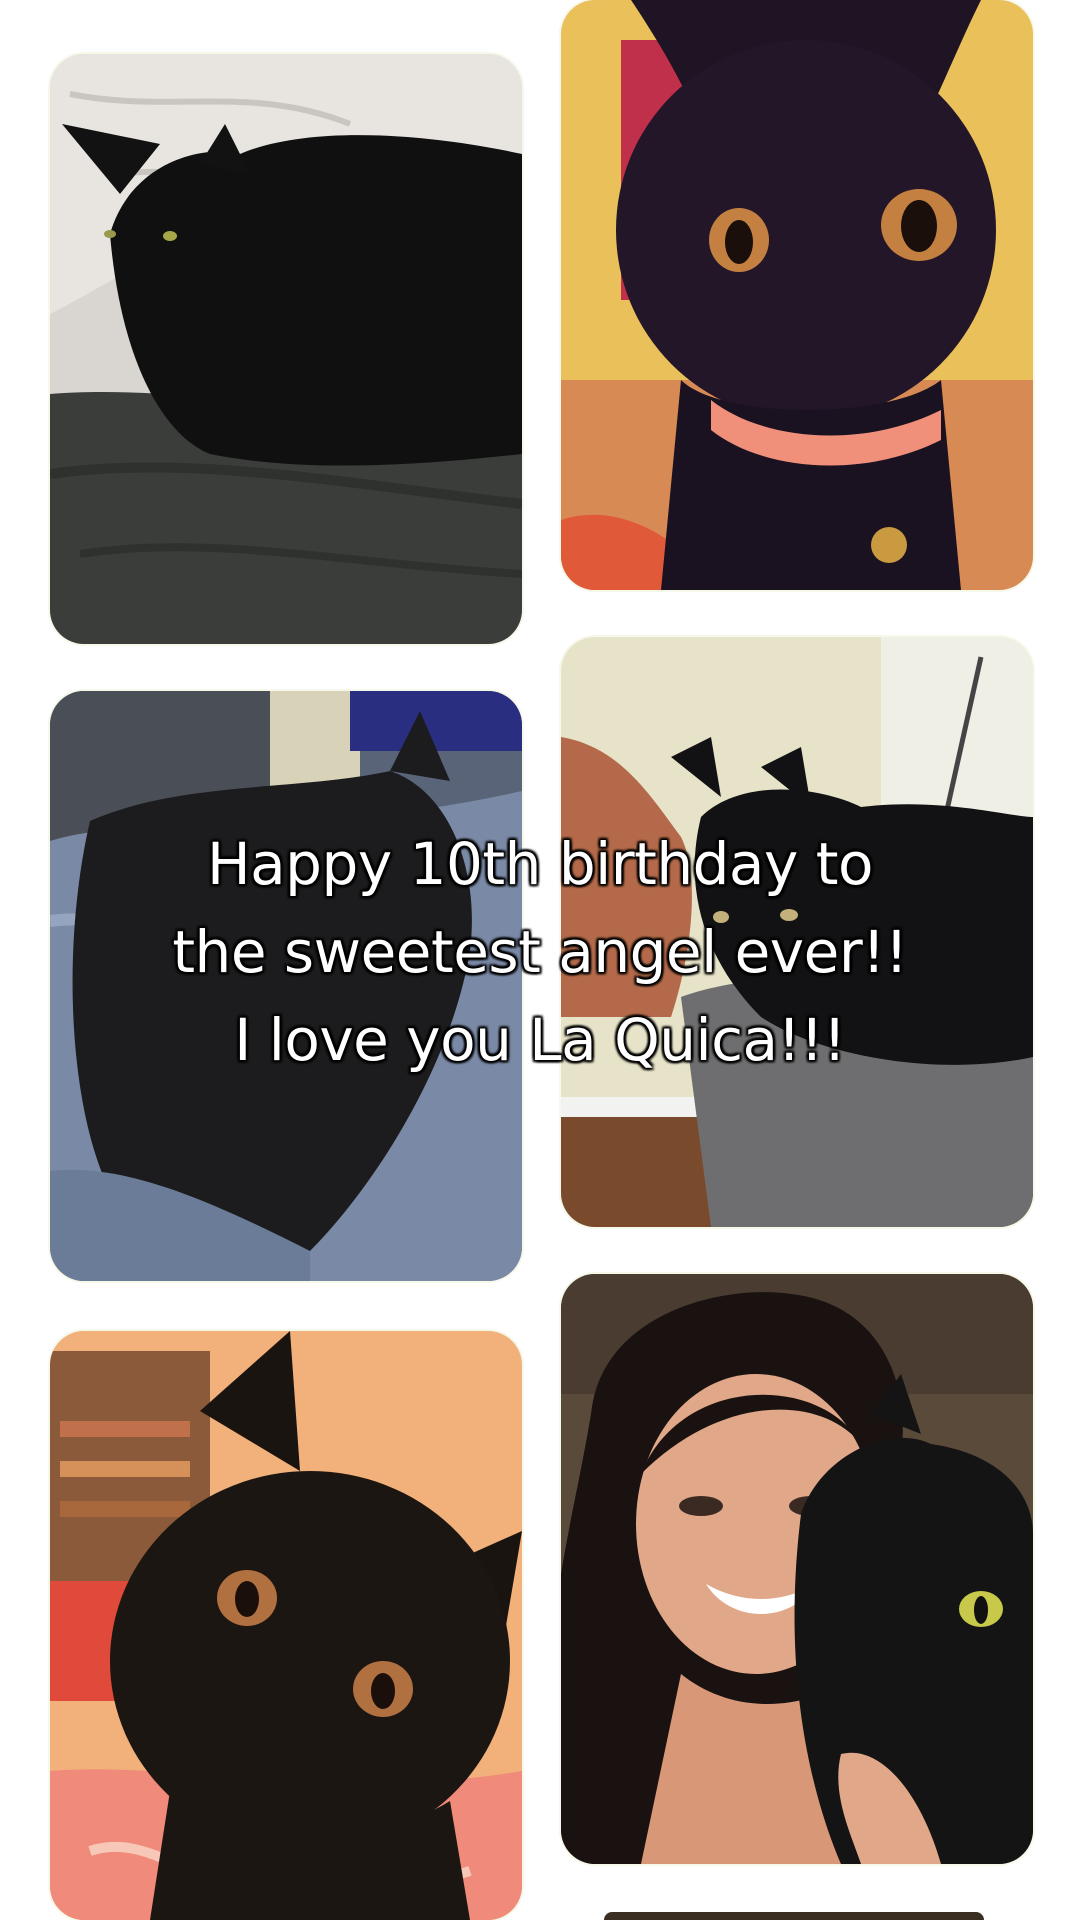 Image resolution: width=1080 pixels, height=1920 pixels. Describe the element at coordinates (540, 1040) in the screenshot. I see `caption-line-3: I love you La Quica!!!` at that location.